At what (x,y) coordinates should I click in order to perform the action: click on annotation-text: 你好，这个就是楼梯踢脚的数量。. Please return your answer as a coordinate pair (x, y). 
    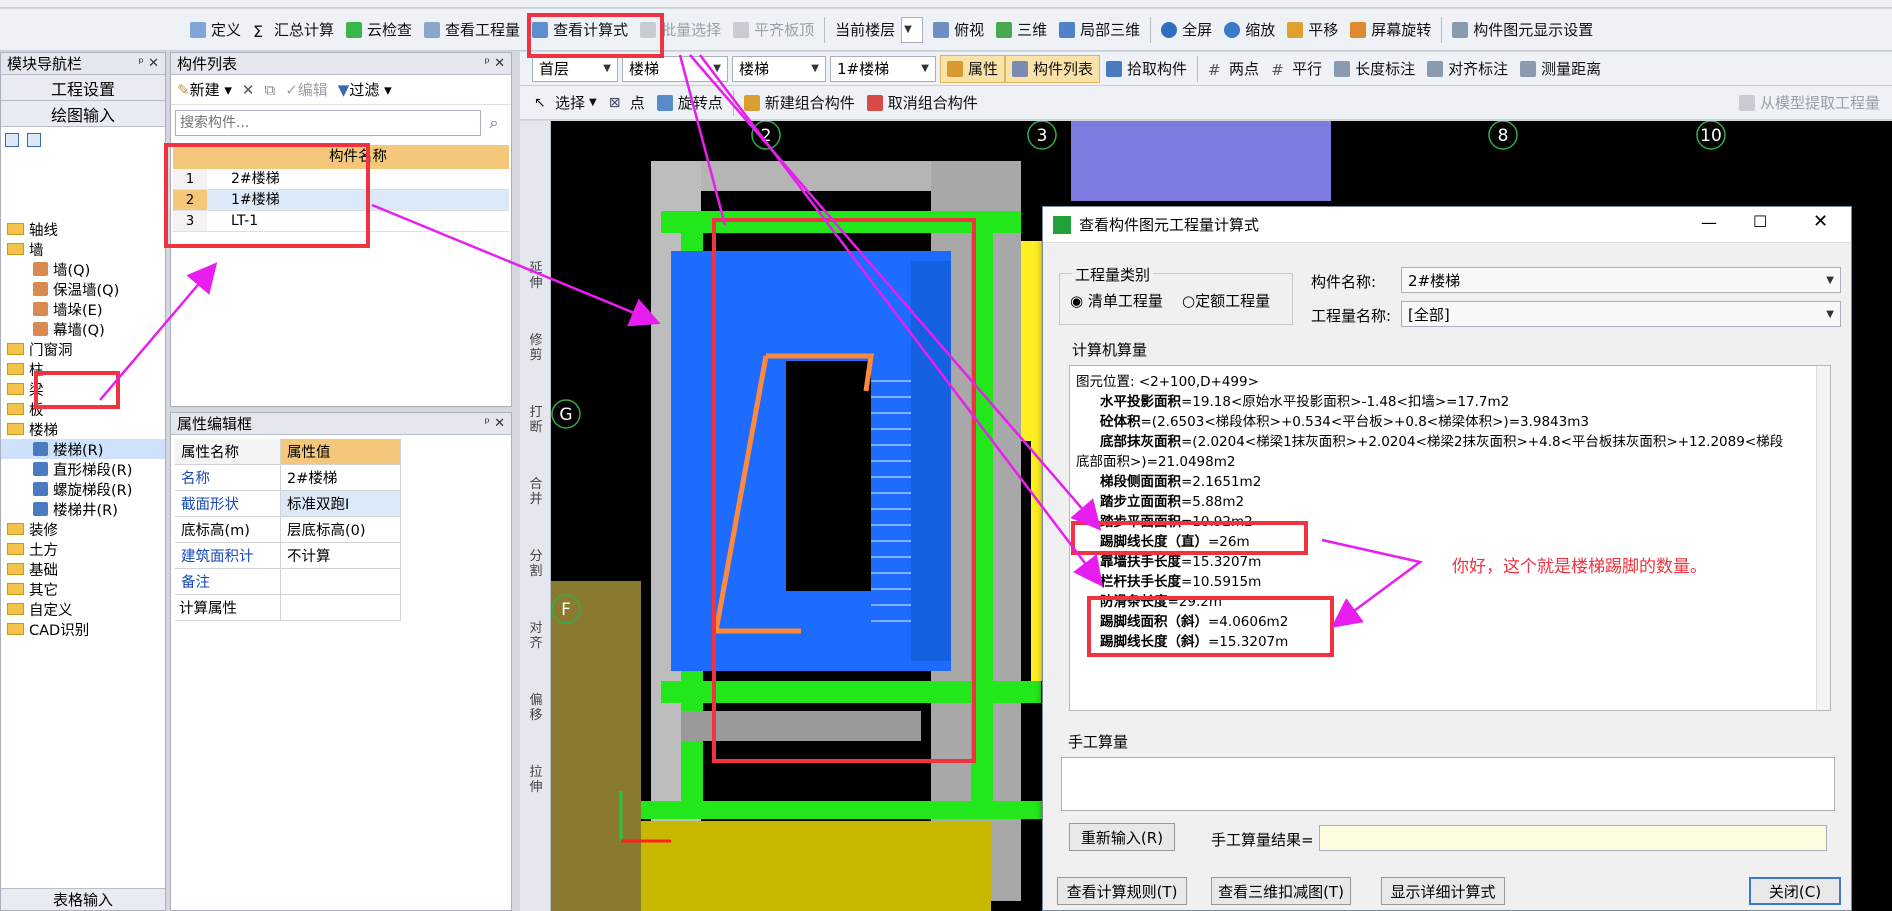
    Looking at the image, I should click on (1579, 567).